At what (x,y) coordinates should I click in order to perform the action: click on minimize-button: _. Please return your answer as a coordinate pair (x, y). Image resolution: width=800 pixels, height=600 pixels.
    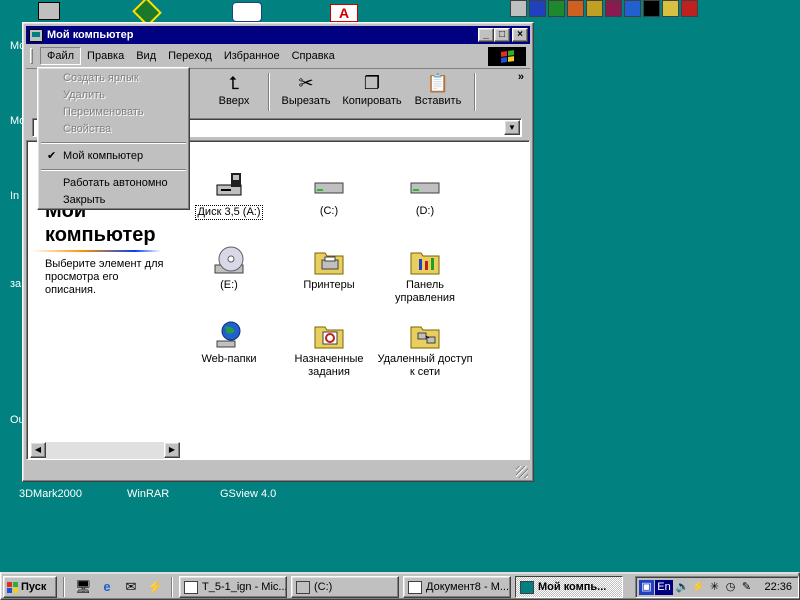
    Looking at the image, I should click on (486, 35).